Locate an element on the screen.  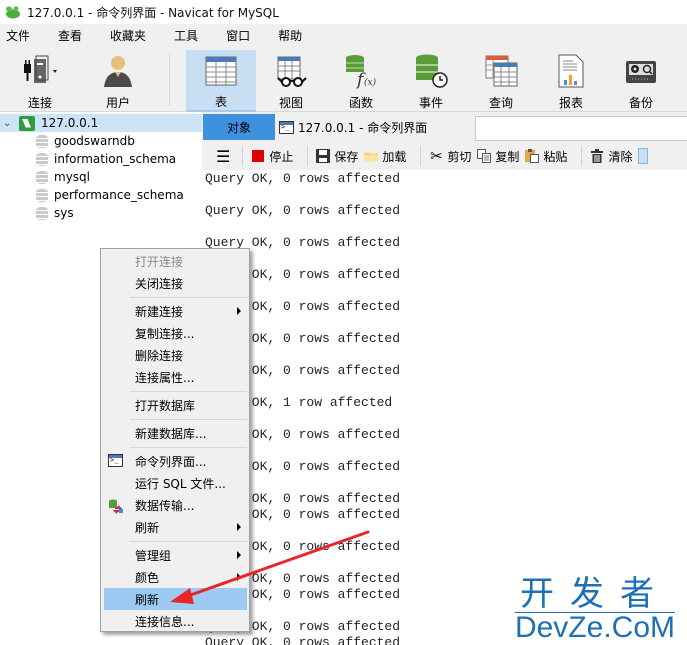
navicat-logo-icon is located at coordinates (13, 12).